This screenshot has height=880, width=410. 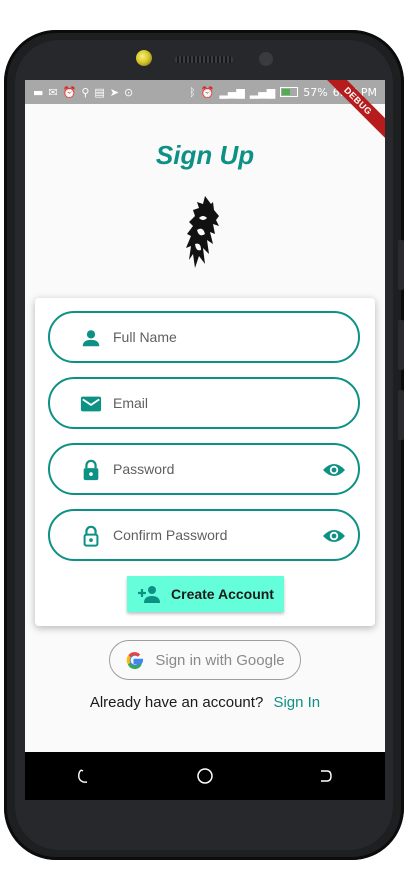 I want to click on wolf-logo, so click(x=202, y=232).